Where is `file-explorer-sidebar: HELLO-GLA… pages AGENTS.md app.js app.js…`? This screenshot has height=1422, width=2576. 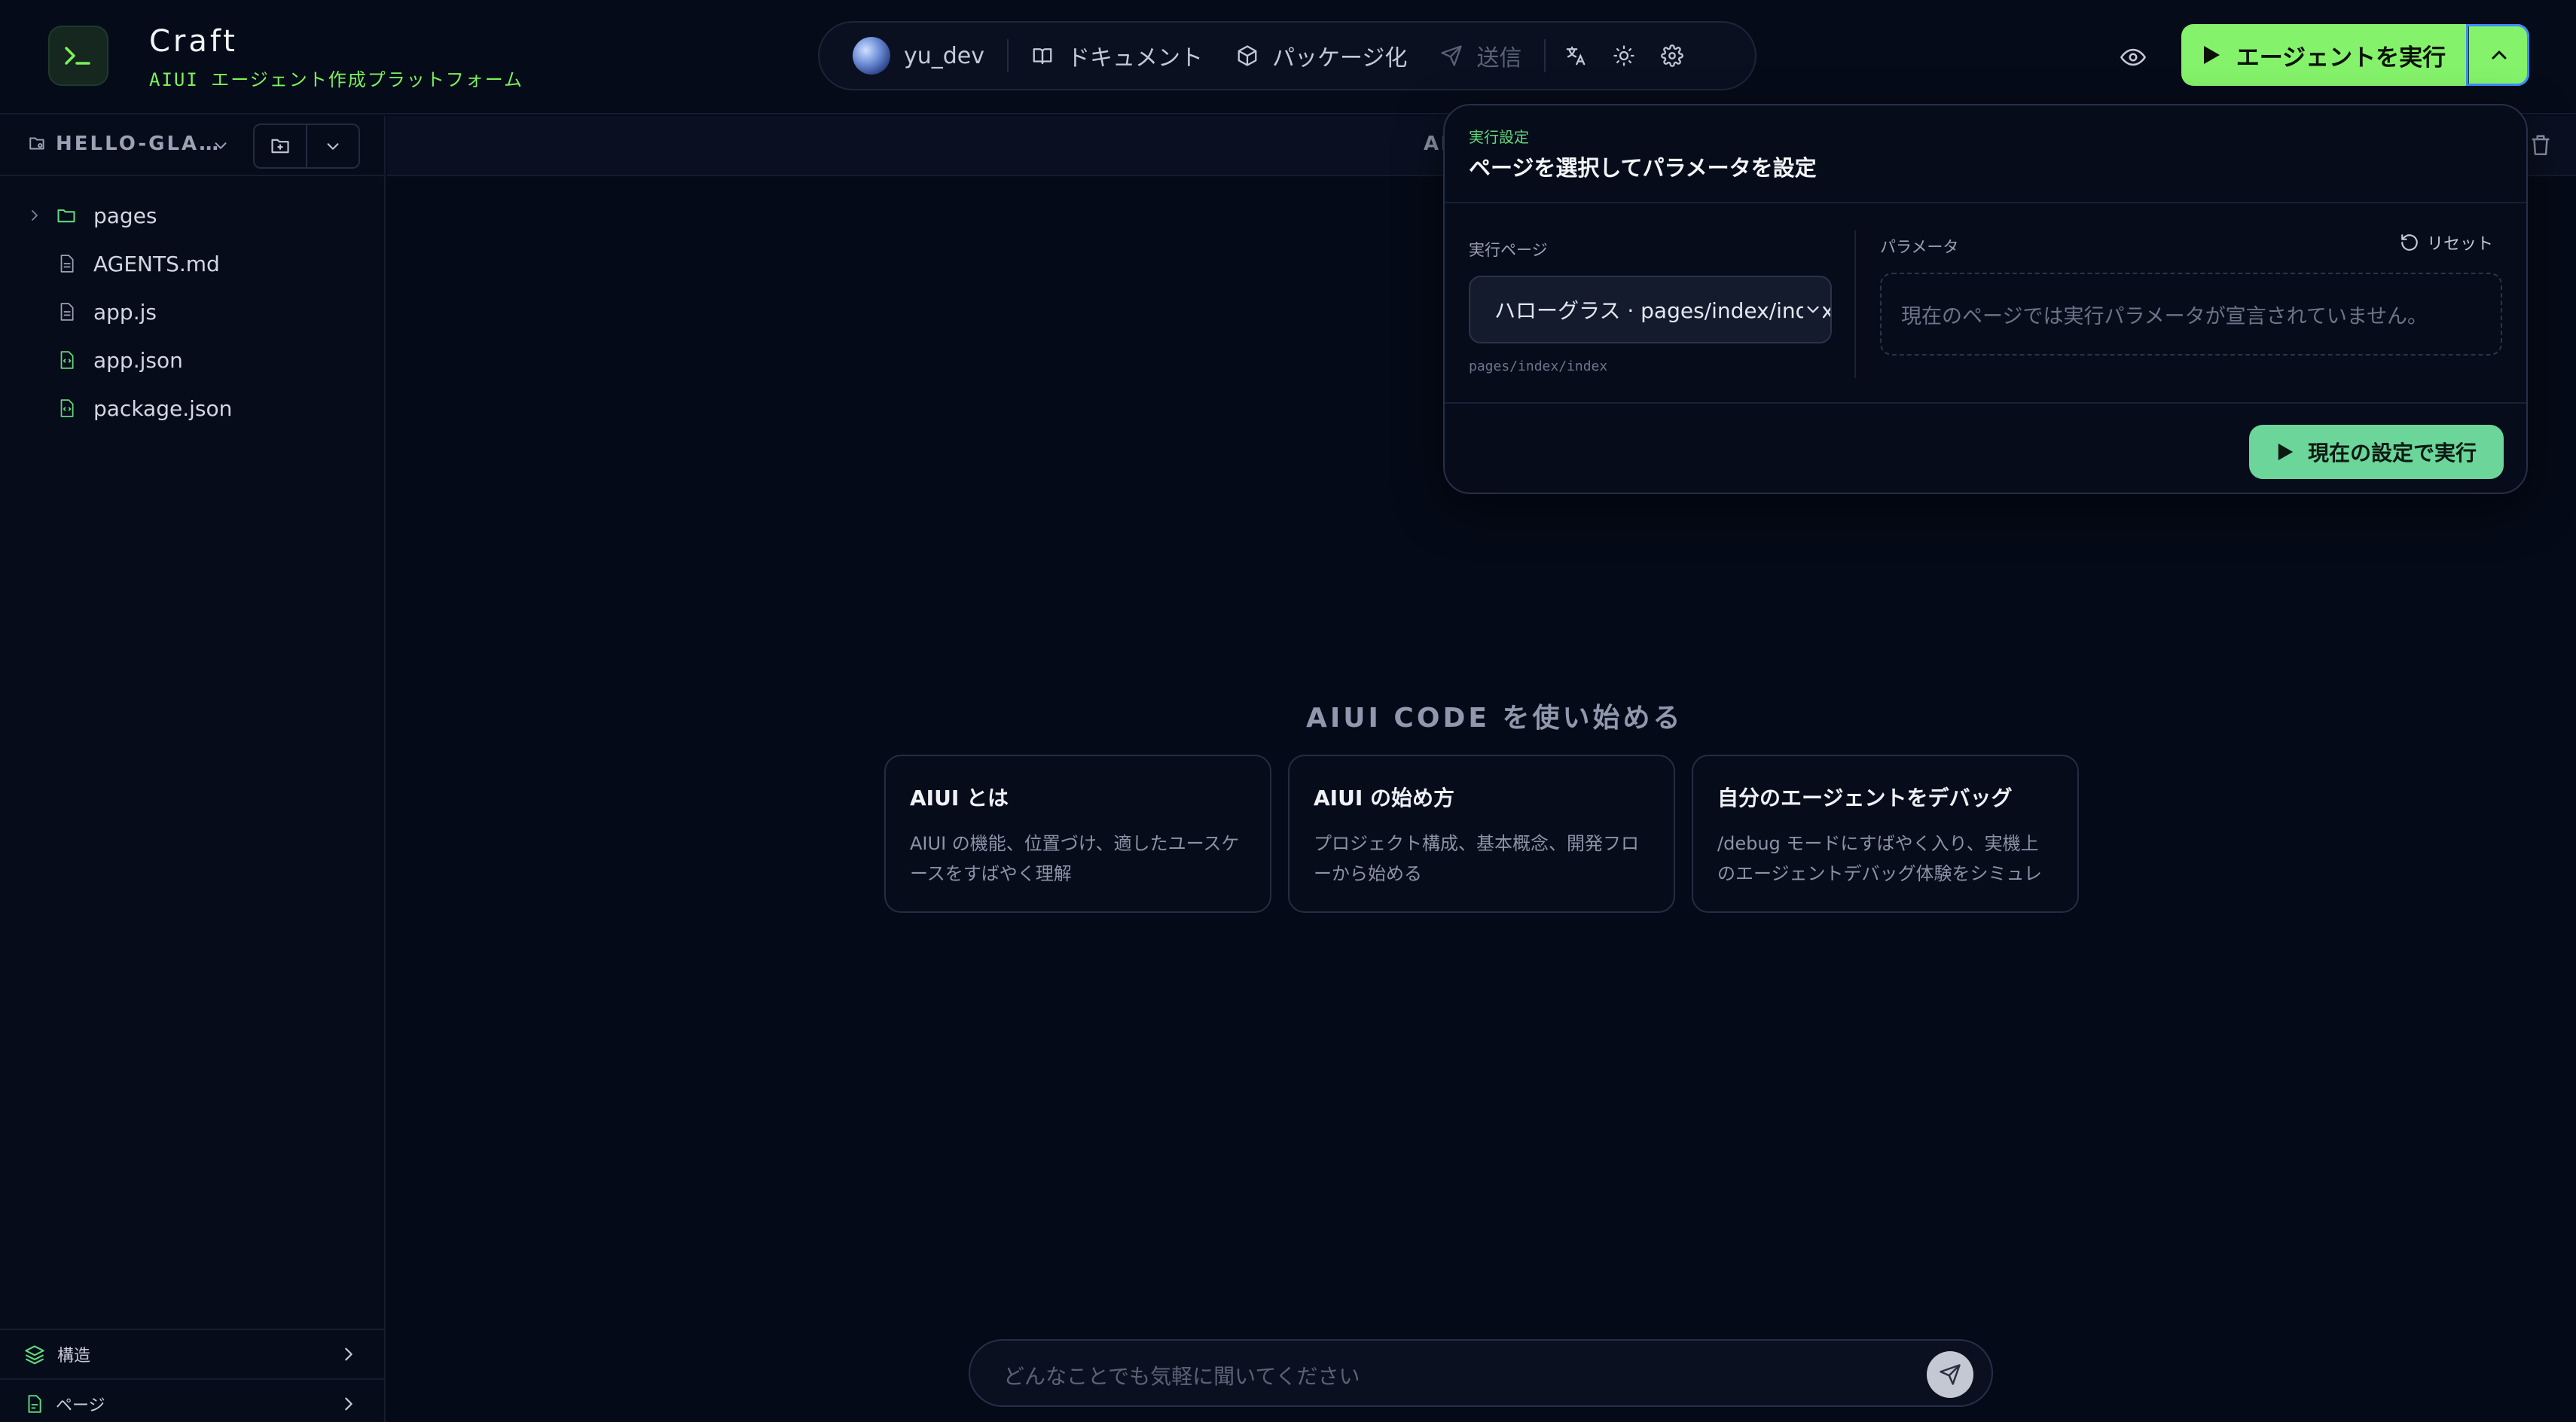
file-explorer-sidebar: HELLO-GLA… pages AGENTS.md app.js app.js… is located at coordinates (193, 769).